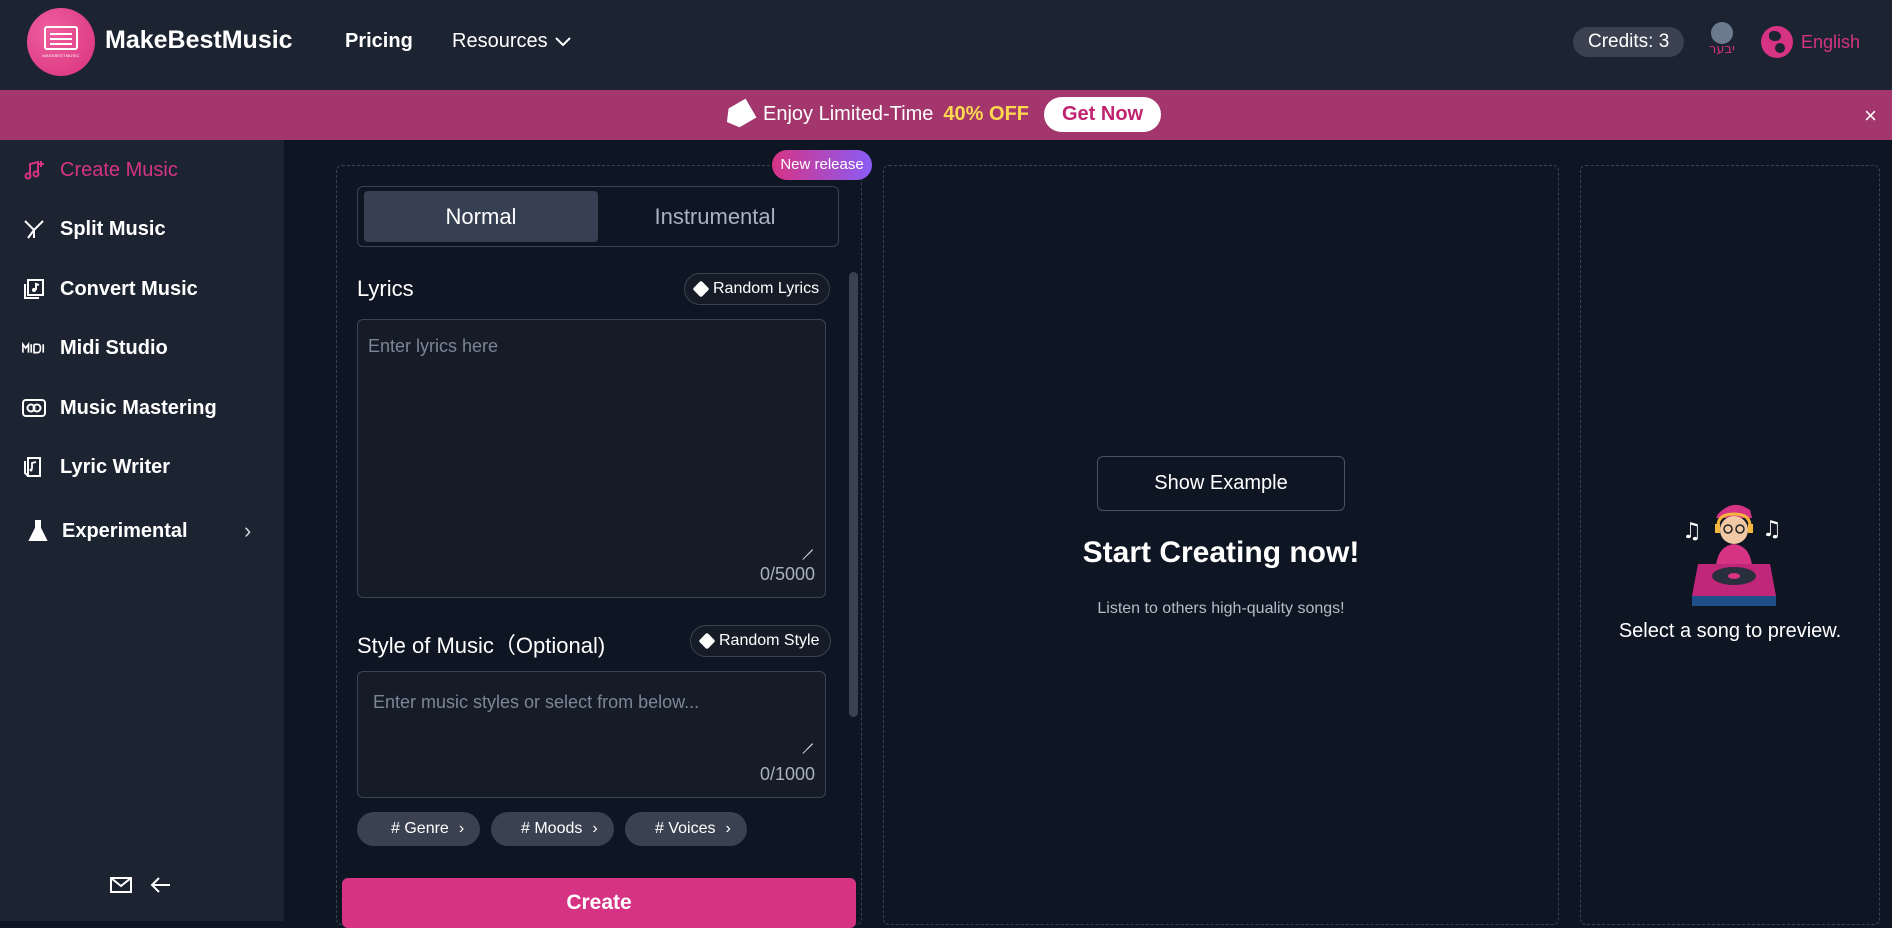 The height and width of the screenshot is (928, 1892). What do you see at coordinates (591, 458) in the screenshot?
I see `lyrics-input: Enter lyrics here 0/5000` at bounding box center [591, 458].